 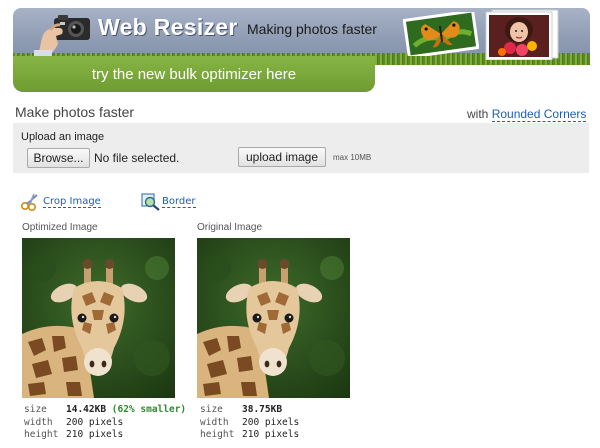 What do you see at coordinates (149, 409) in the screenshot?
I see `savings-note: (62% smaller)` at bounding box center [149, 409].